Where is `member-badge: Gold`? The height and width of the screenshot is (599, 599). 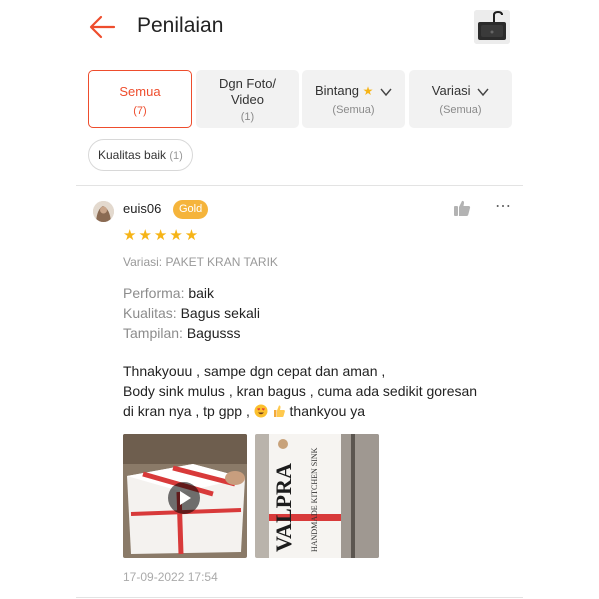 member-badge: Gold is located at coordinates (191, 209).